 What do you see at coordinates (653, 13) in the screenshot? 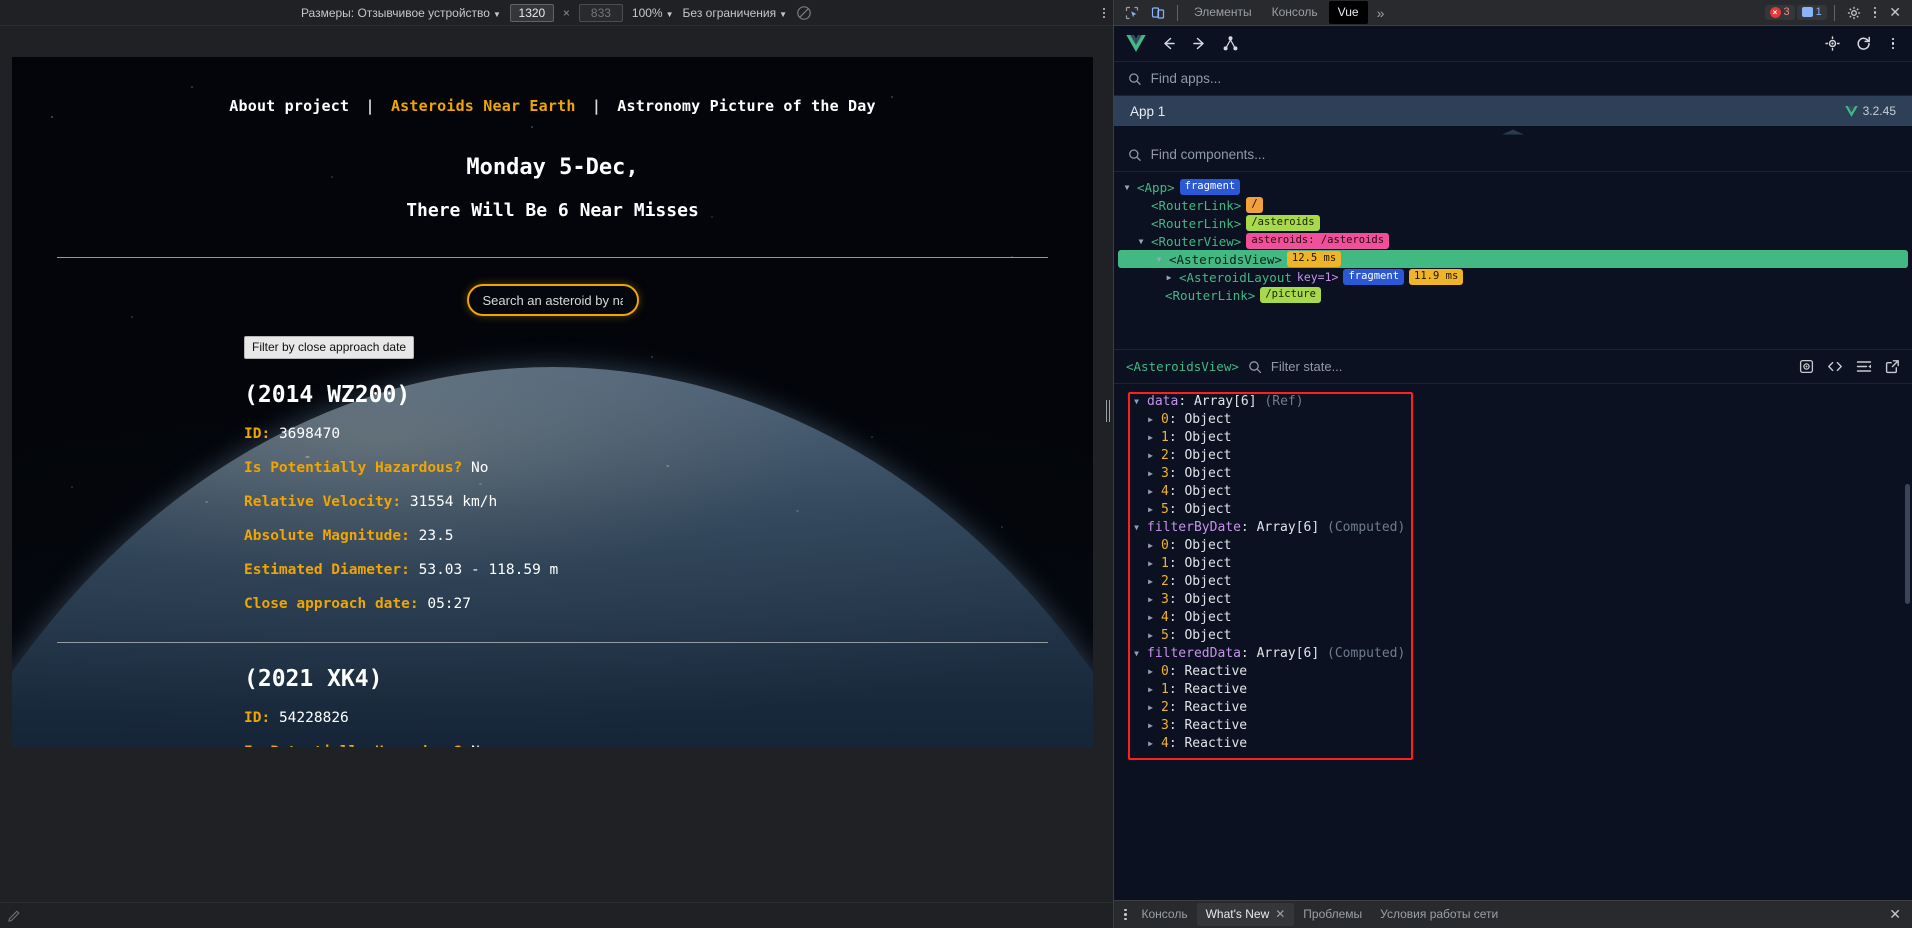
I see `zoom-dropdown: 100% ▼` at bounding box center [653, 13].